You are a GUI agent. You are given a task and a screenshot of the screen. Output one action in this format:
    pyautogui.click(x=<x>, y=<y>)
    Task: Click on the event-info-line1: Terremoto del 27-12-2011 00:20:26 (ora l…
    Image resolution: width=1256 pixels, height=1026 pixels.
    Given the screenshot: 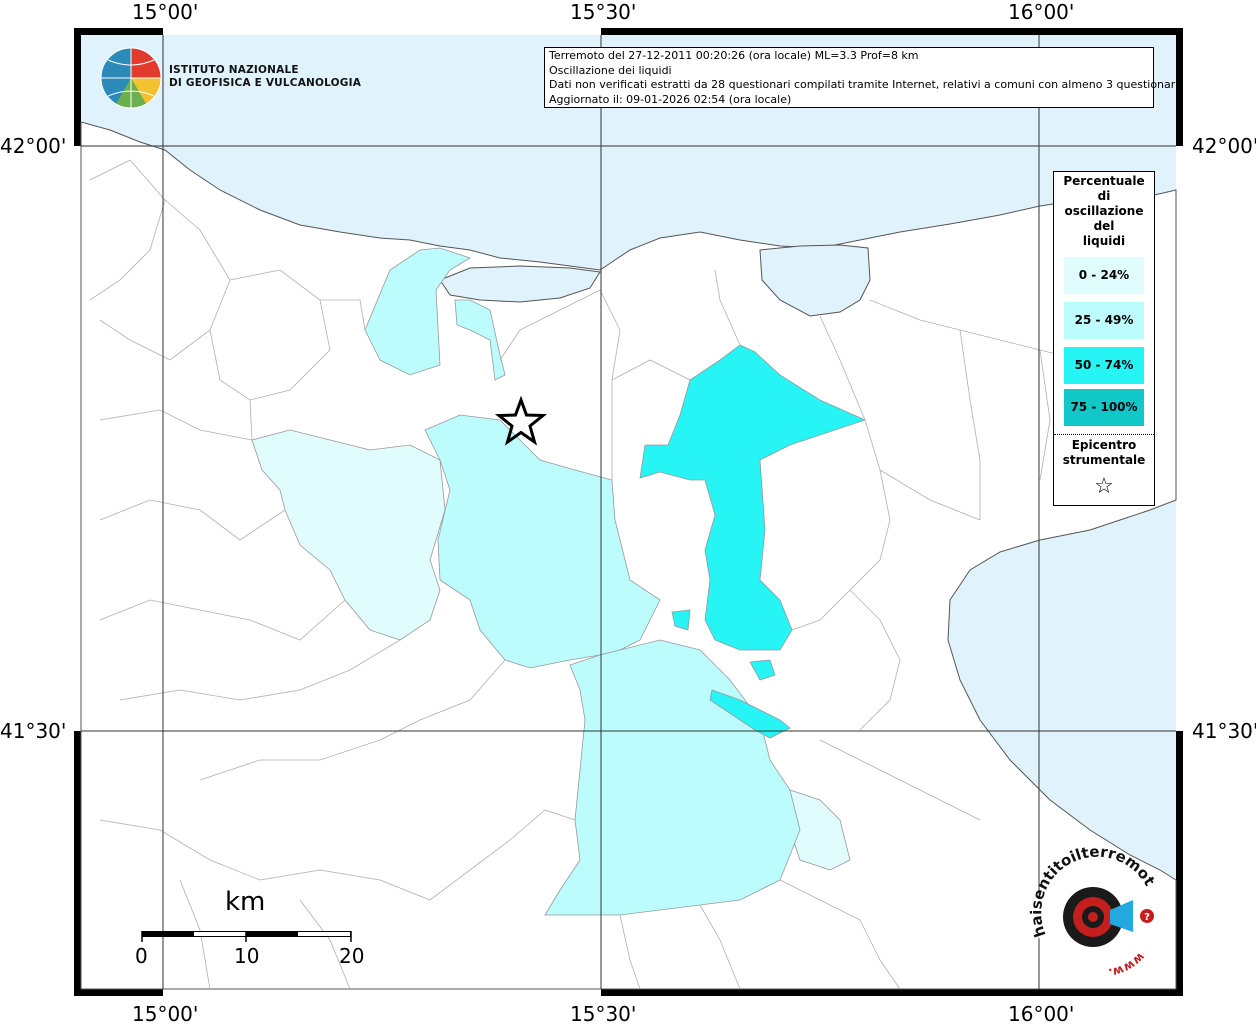 What is the action you would take?
    pyautogui.click(x=734, y=55)
    